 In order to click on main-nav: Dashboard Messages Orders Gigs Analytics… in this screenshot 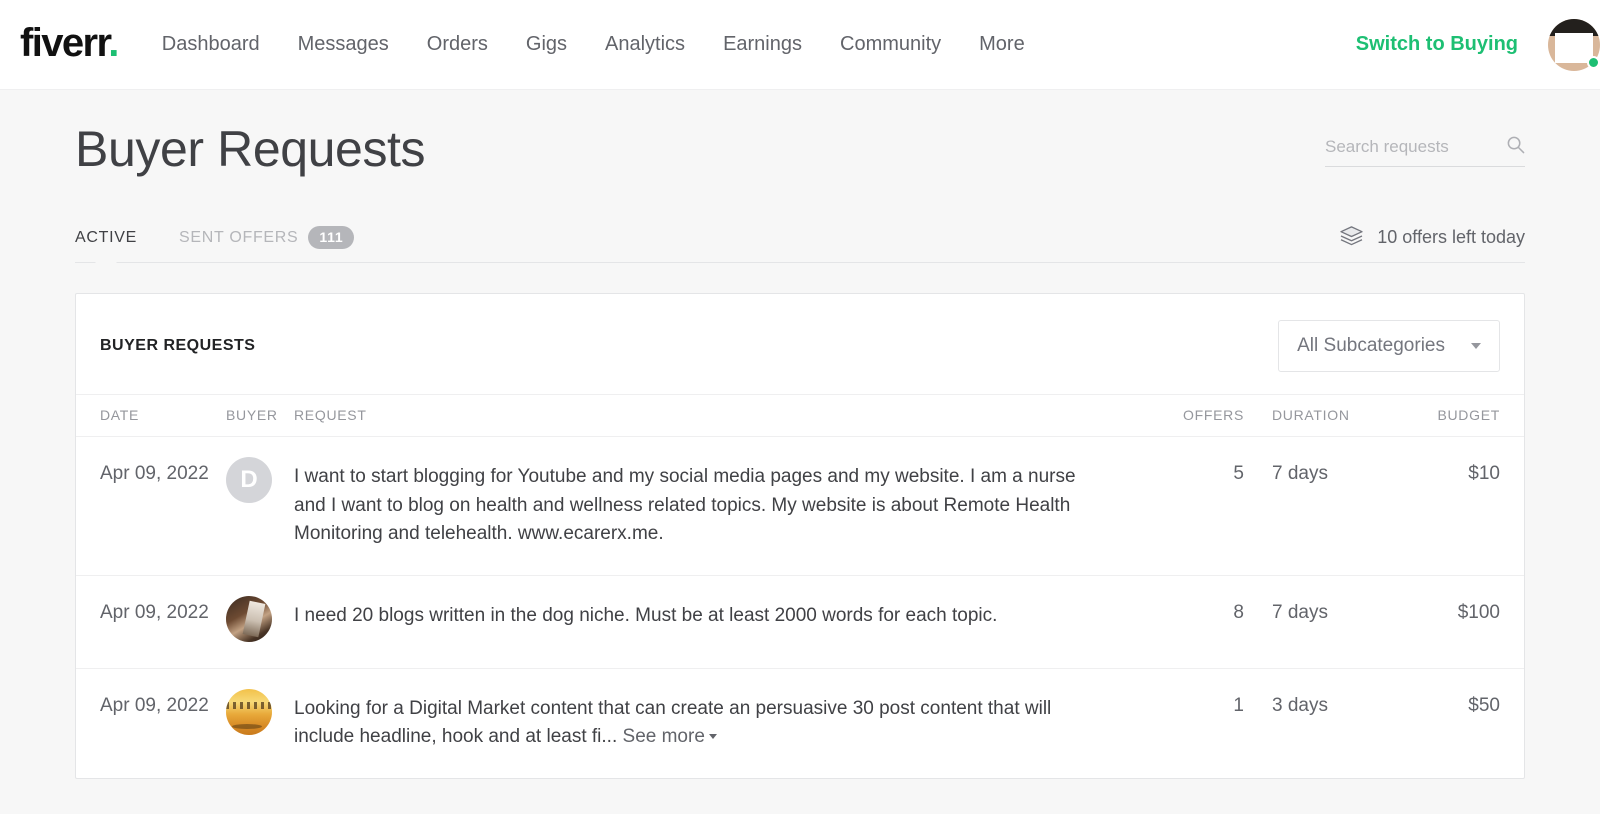, I will do `click(603, 44)`.